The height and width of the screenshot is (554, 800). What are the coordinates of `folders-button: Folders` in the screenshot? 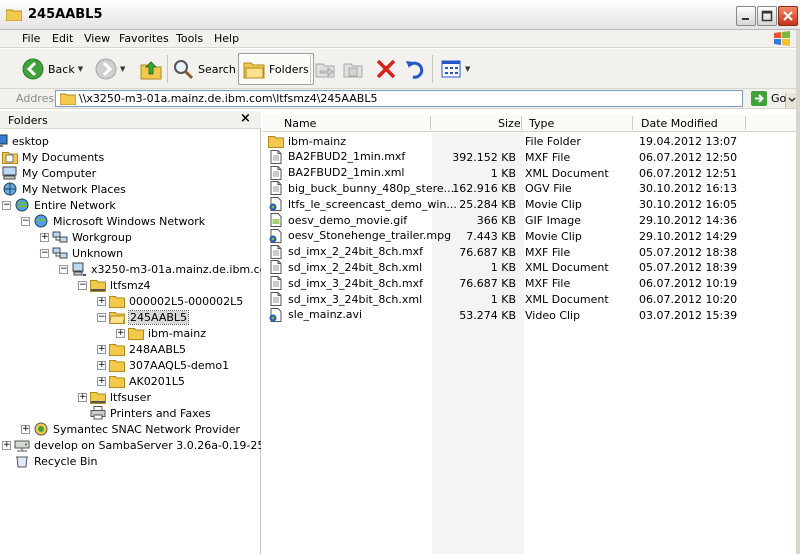 It's located at (276, 69).